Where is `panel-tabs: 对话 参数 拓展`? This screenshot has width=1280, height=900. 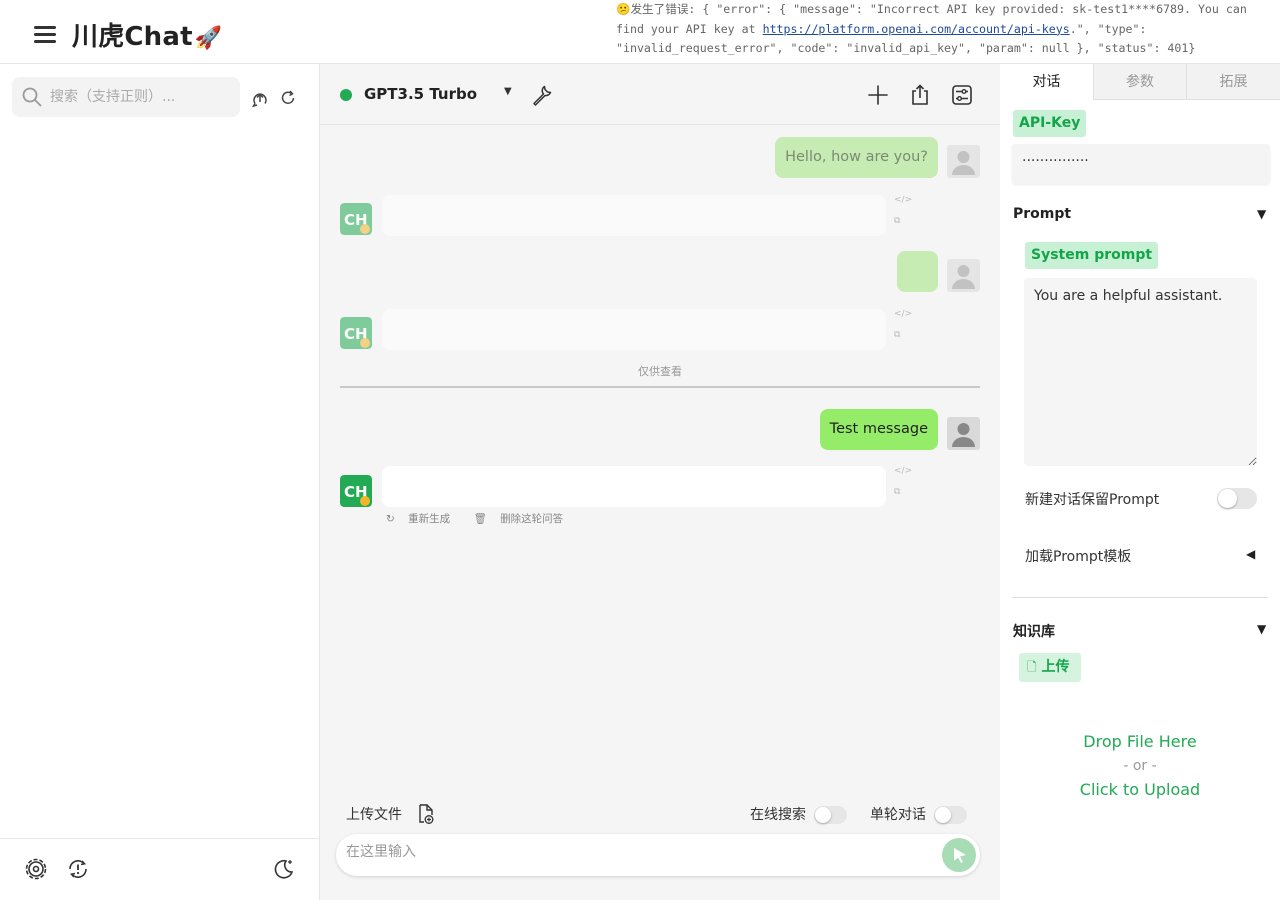
panel-tabs: 对话 参数 拓展 is located at coordinates (1140, 82).